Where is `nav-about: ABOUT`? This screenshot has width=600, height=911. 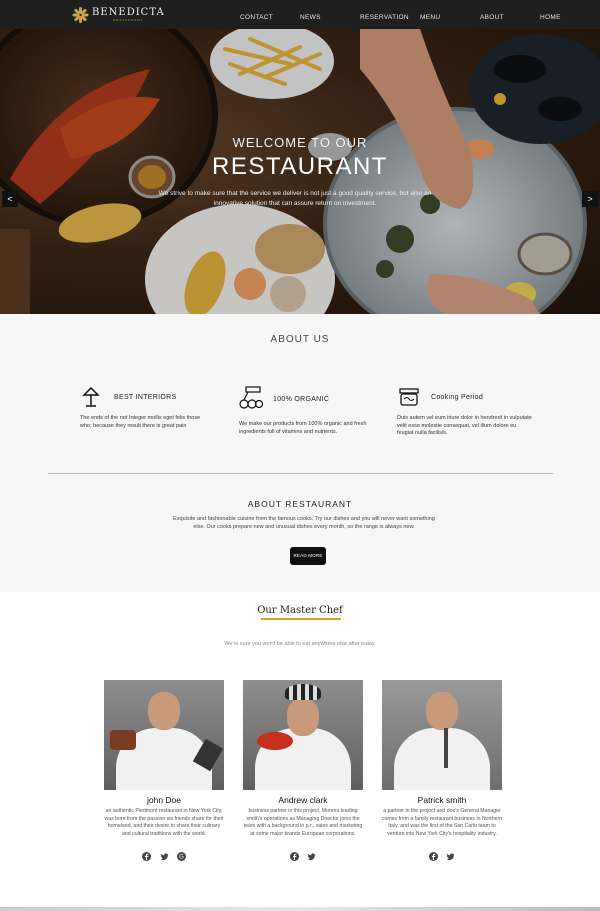 nav-about: ABOUT is located at coordinates (492, 17).